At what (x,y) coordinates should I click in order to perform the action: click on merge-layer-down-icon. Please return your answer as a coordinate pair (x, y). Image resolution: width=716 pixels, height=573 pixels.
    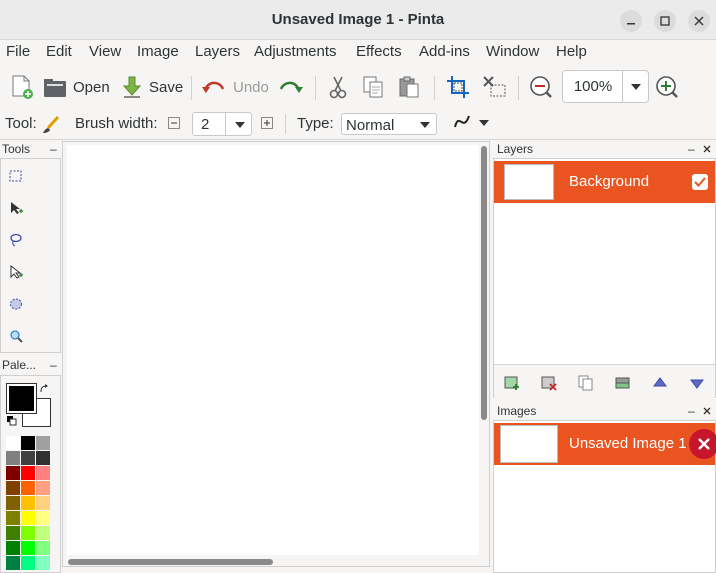
    Looking at the image, I should click on (623, 383).